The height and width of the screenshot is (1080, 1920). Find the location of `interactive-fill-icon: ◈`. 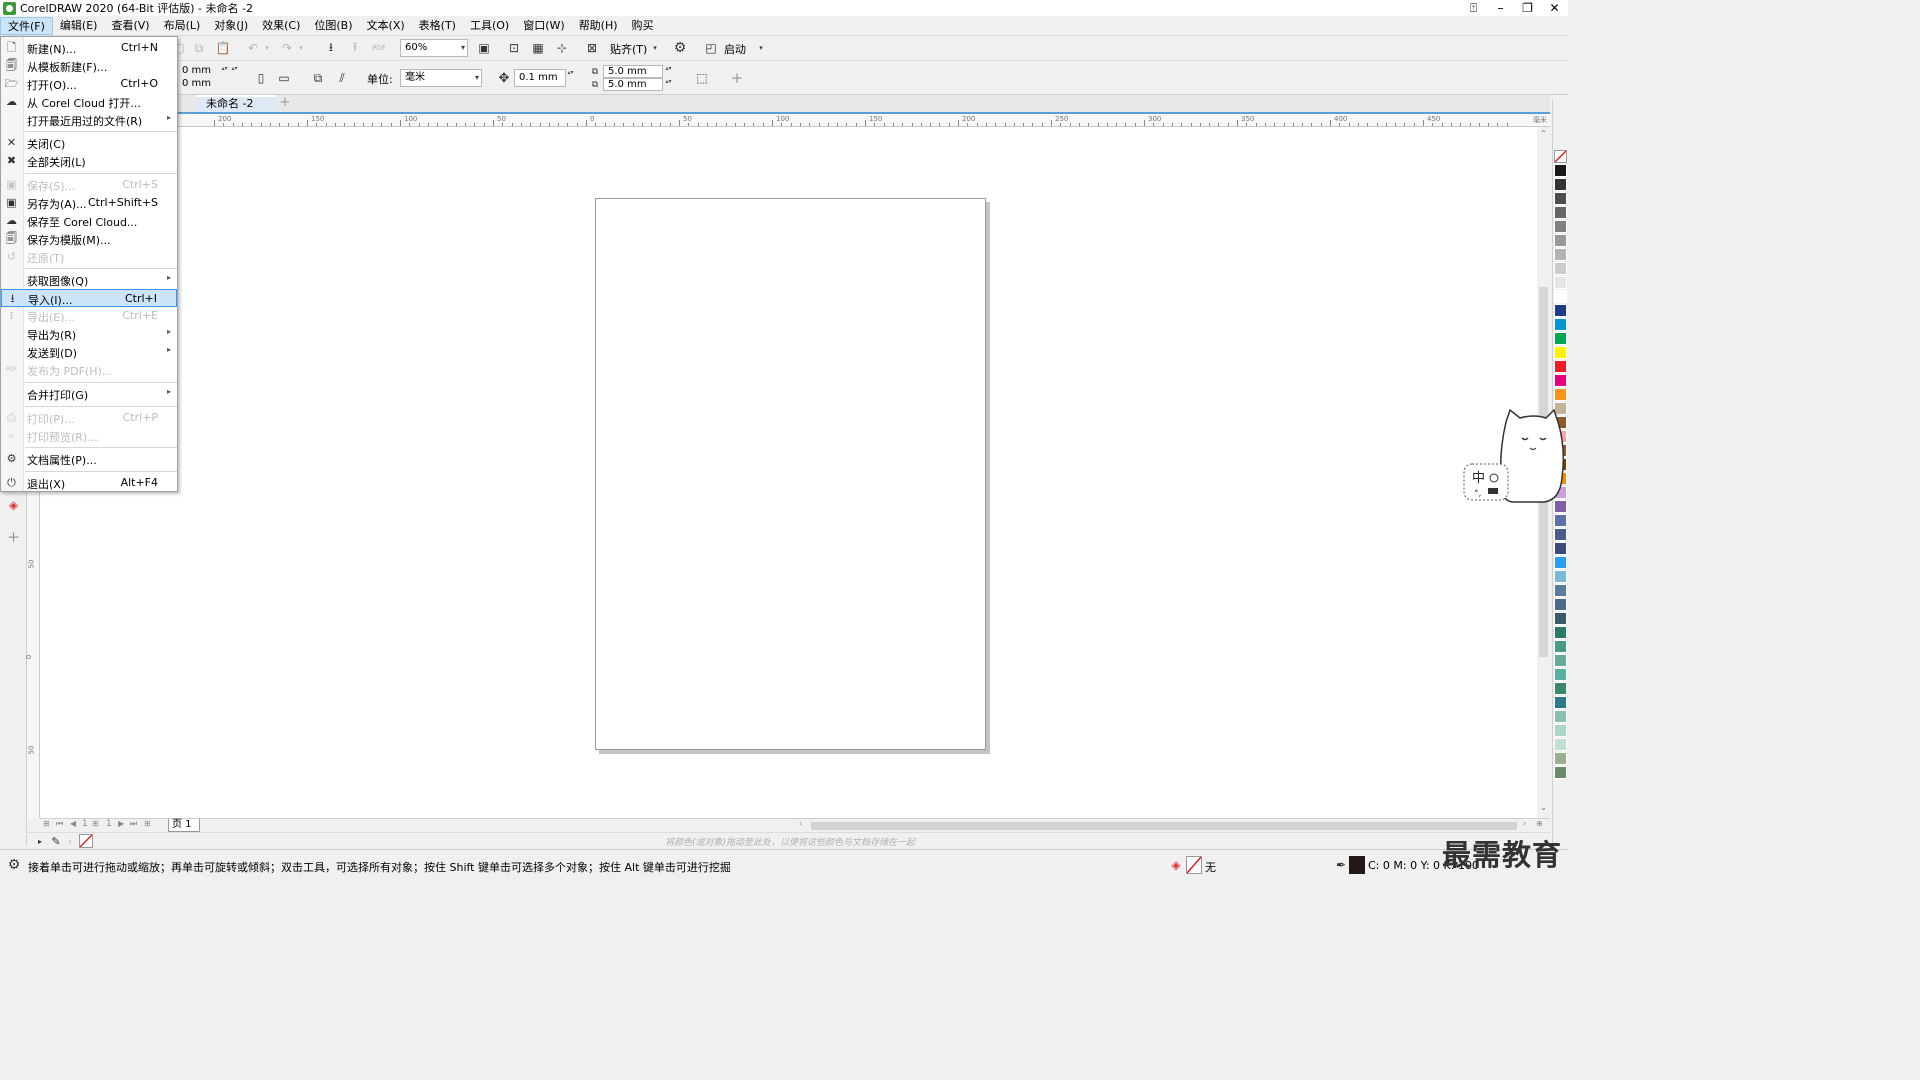

interactive-fill-icon: ◈ is located at coordinates (13, 505).